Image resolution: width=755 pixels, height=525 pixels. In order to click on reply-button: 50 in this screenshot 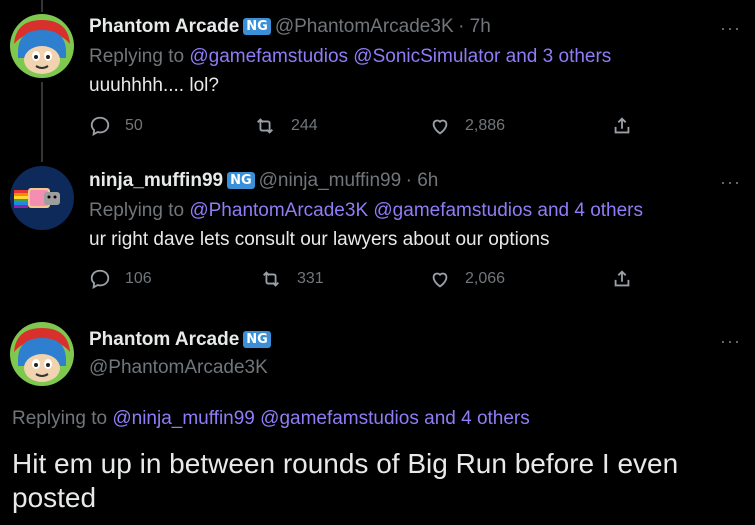, I will do `click(116, 126)`.